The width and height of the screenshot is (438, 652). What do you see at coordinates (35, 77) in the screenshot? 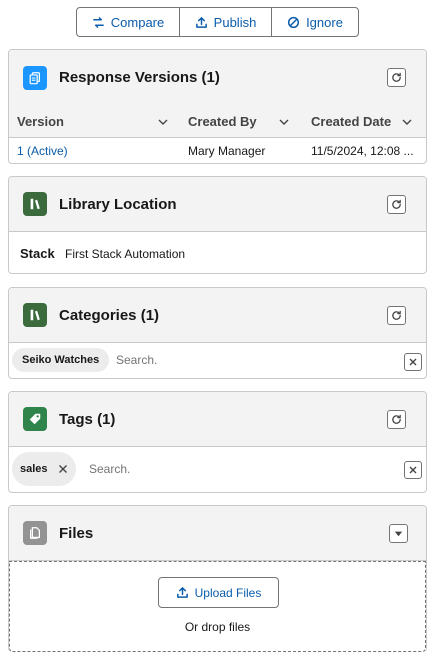
I see `versions-icon` at bounding box center [35, 77].